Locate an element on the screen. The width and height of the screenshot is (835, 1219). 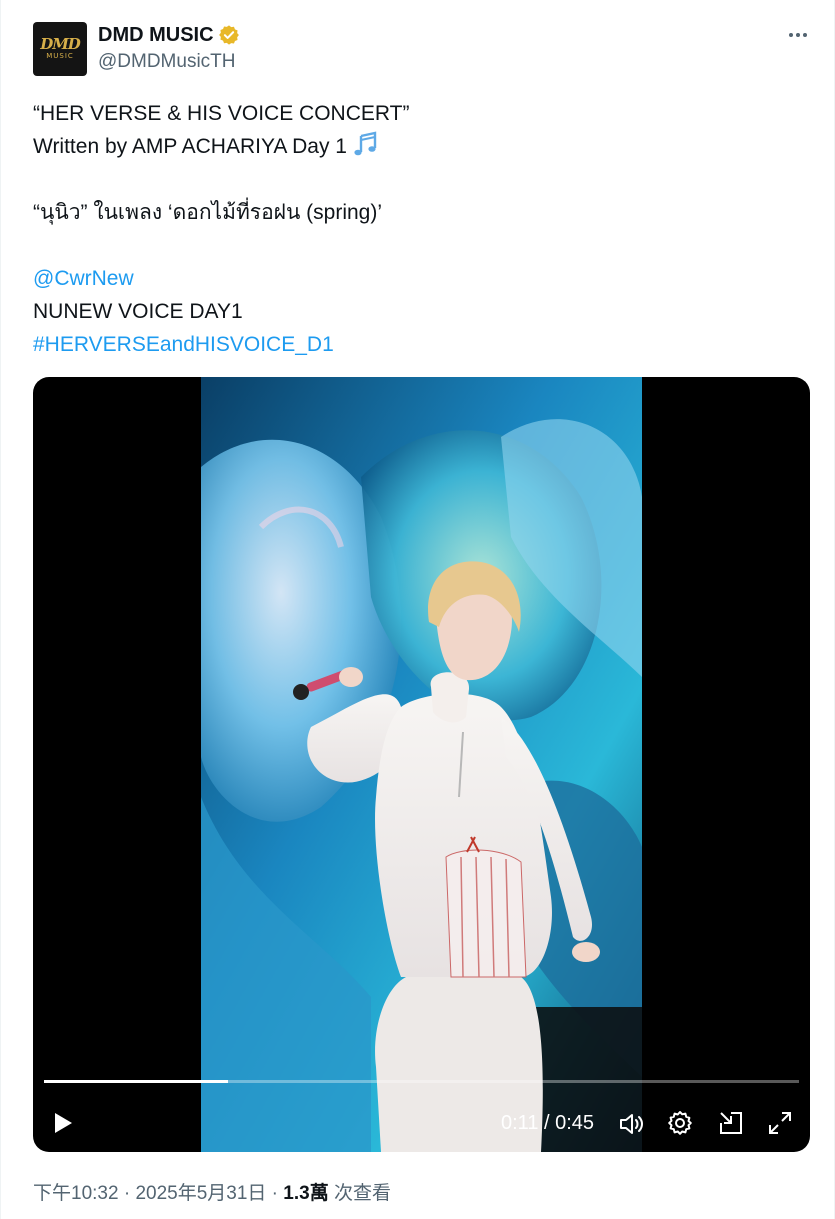
avatar: DMD MUSIC is located at coordinates (60, 49).